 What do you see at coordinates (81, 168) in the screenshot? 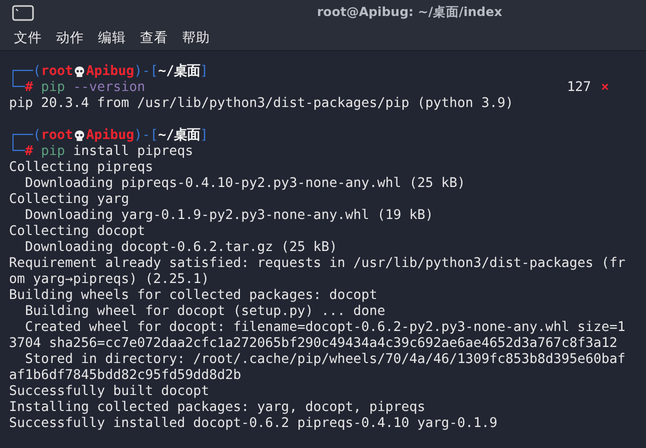
I see `output-line: Collecting pipreqs` at bounding box center [81, 168].